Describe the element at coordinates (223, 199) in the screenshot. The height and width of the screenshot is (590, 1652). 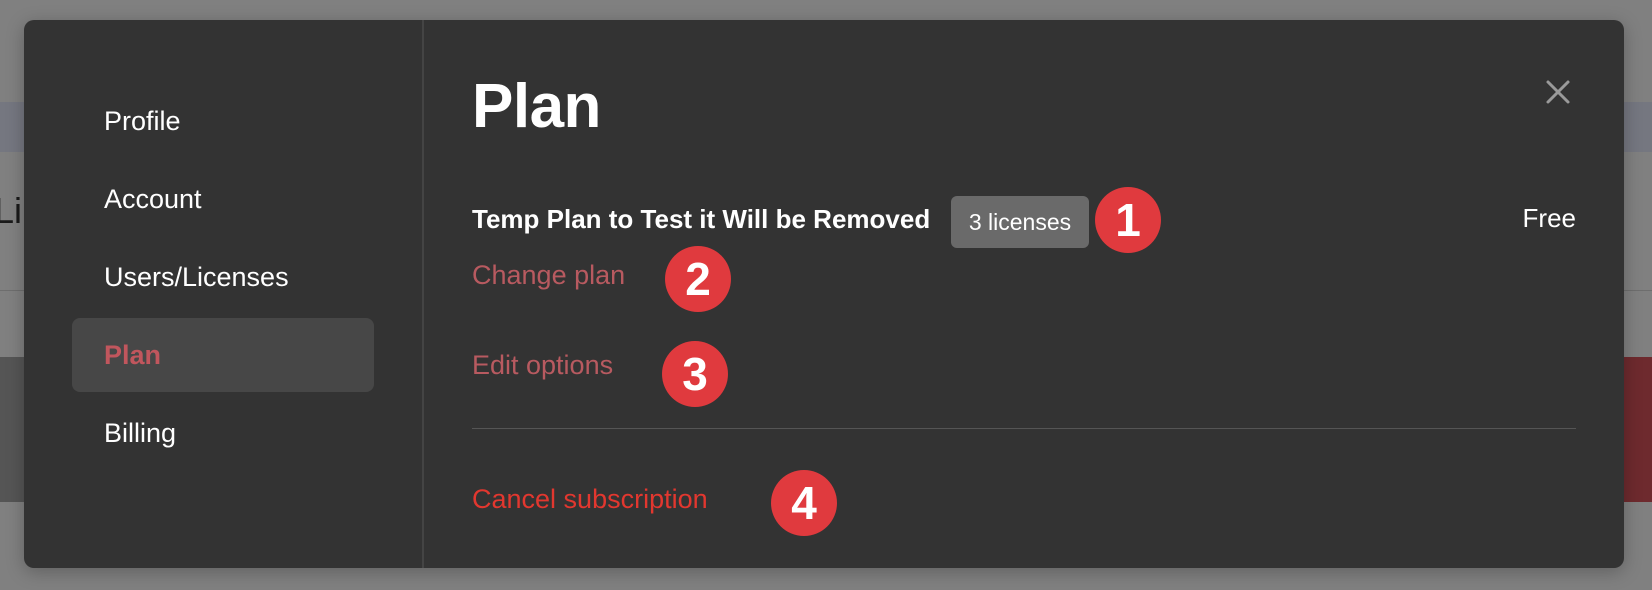
I see `sidebar-item-account: Account` at that location.